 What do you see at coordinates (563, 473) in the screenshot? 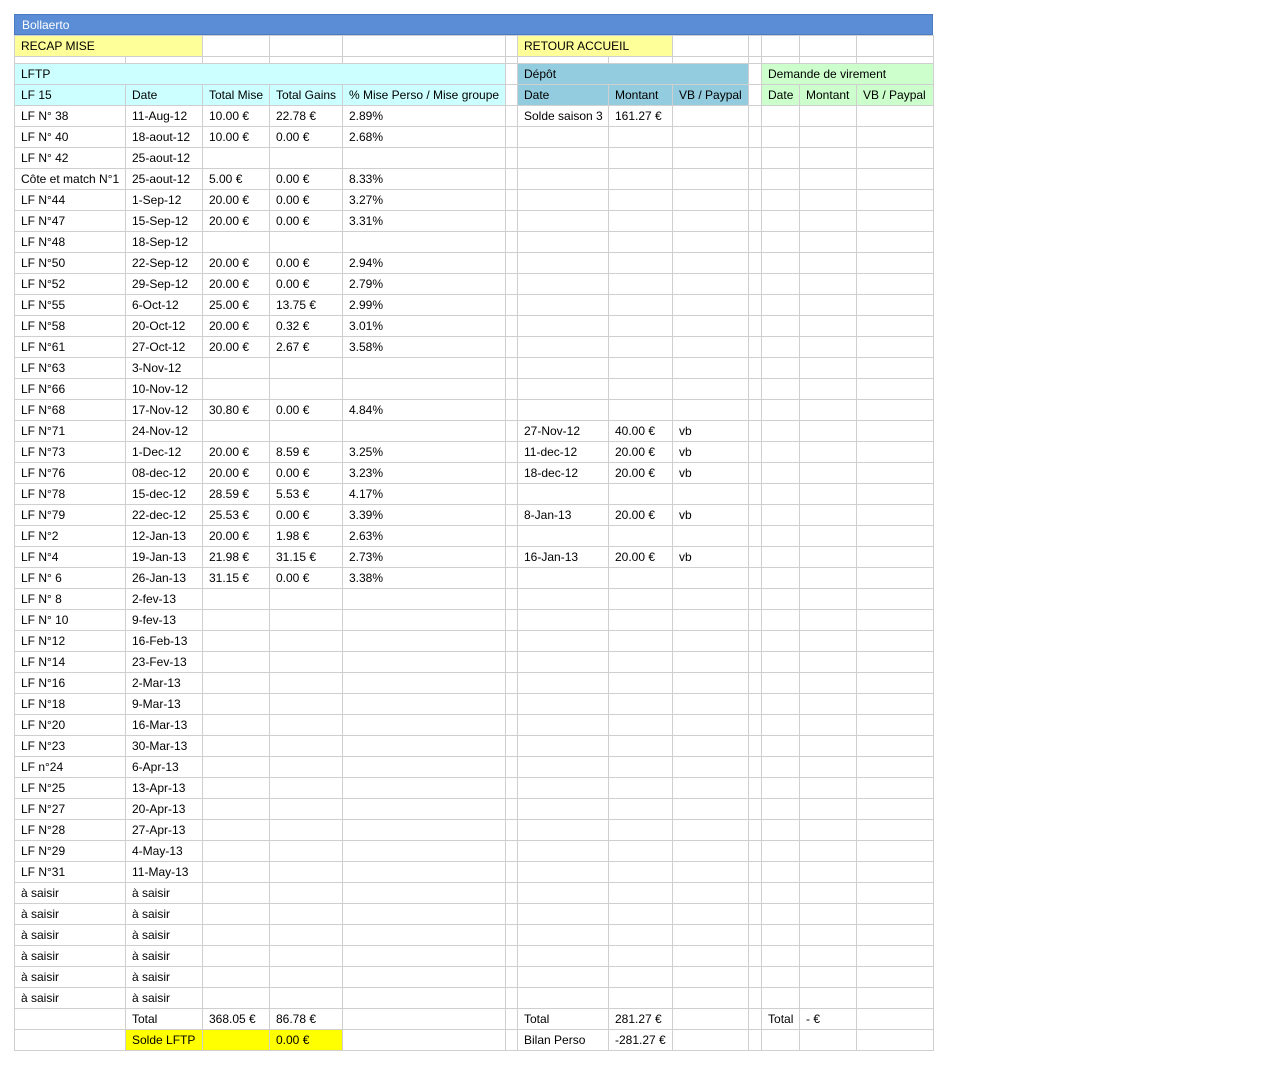
I see `depot-cell-date: 18-dec-12` at bounding box center [563, 473].